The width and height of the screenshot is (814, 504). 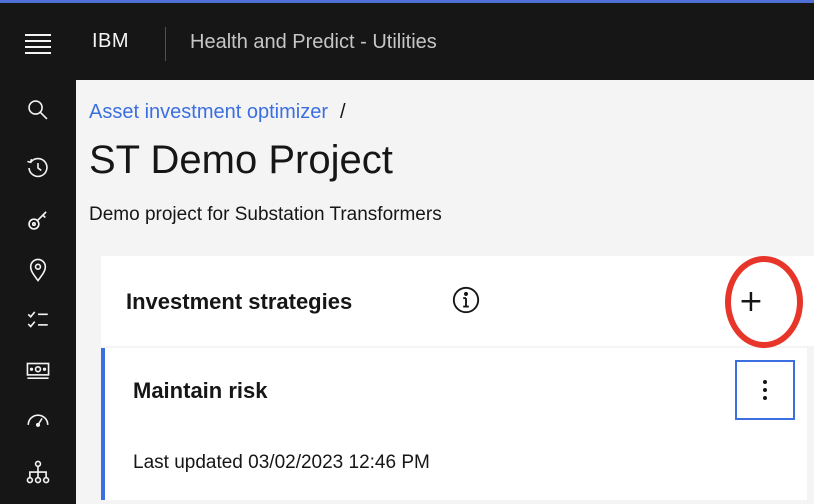 I want to click on last-updated-text: Last updated 03/02/2023 12:46 PM, so click(x=281, y=462).